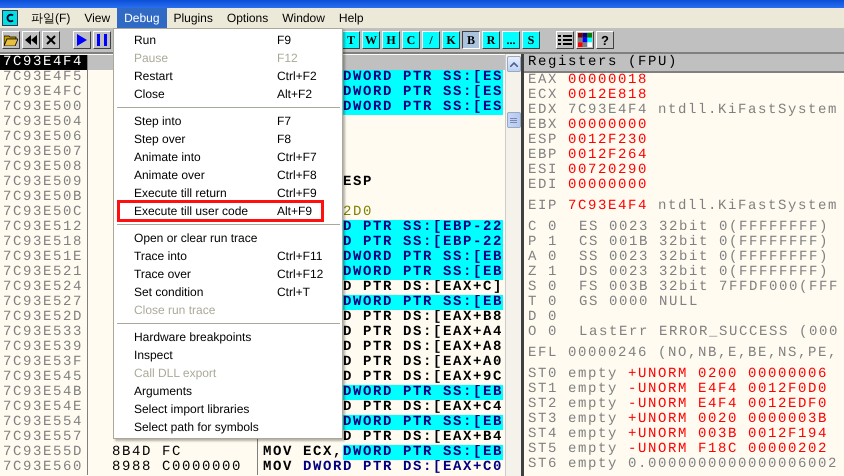 The height and width of the screenshot is (476, 844). Describe the element at coordinates (728, 419) in the screenshot. I see `register-value: +UNORM 0020 0000003B` at that location.